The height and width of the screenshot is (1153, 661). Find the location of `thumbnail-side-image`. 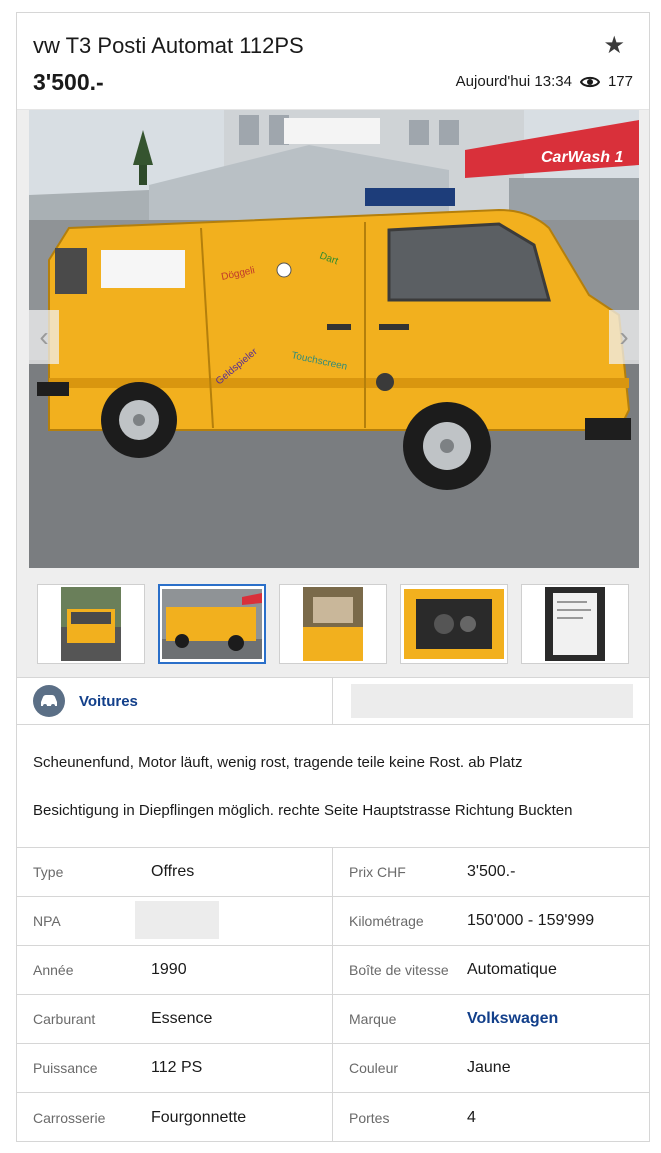

thumbnail-side-image is located at coordinates (212, 624).